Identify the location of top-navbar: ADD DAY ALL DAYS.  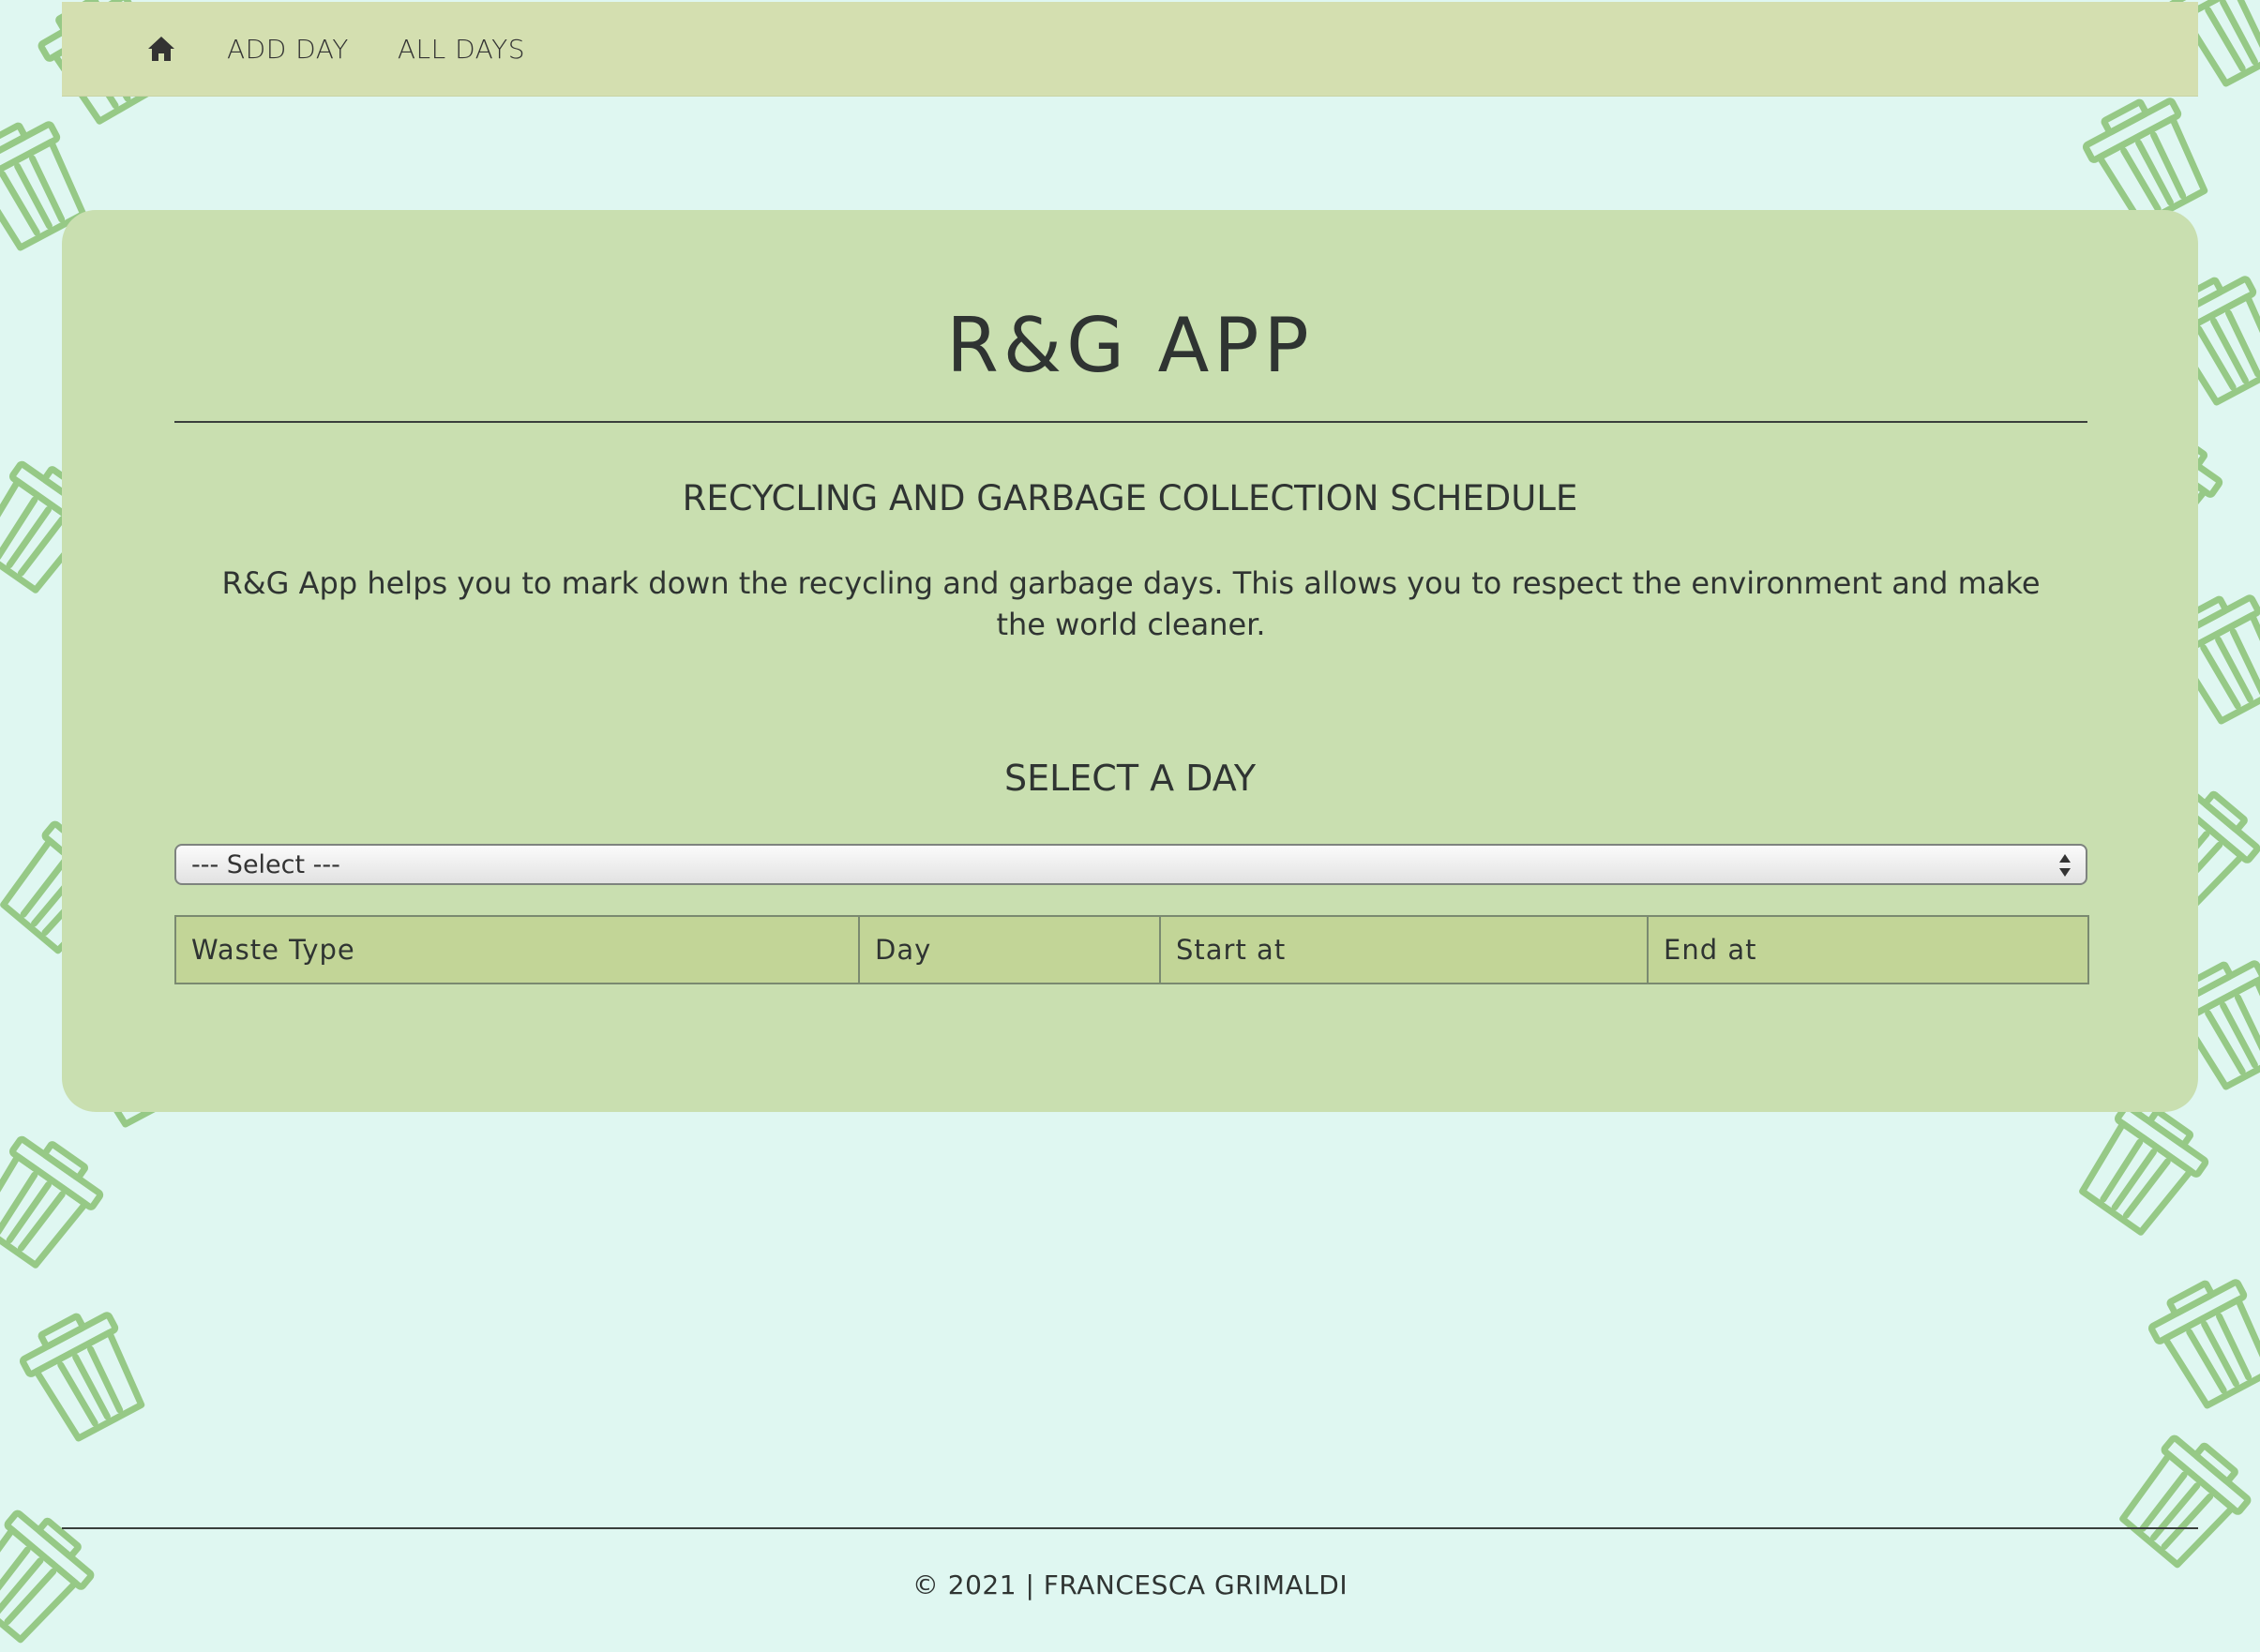
(1130, 49).